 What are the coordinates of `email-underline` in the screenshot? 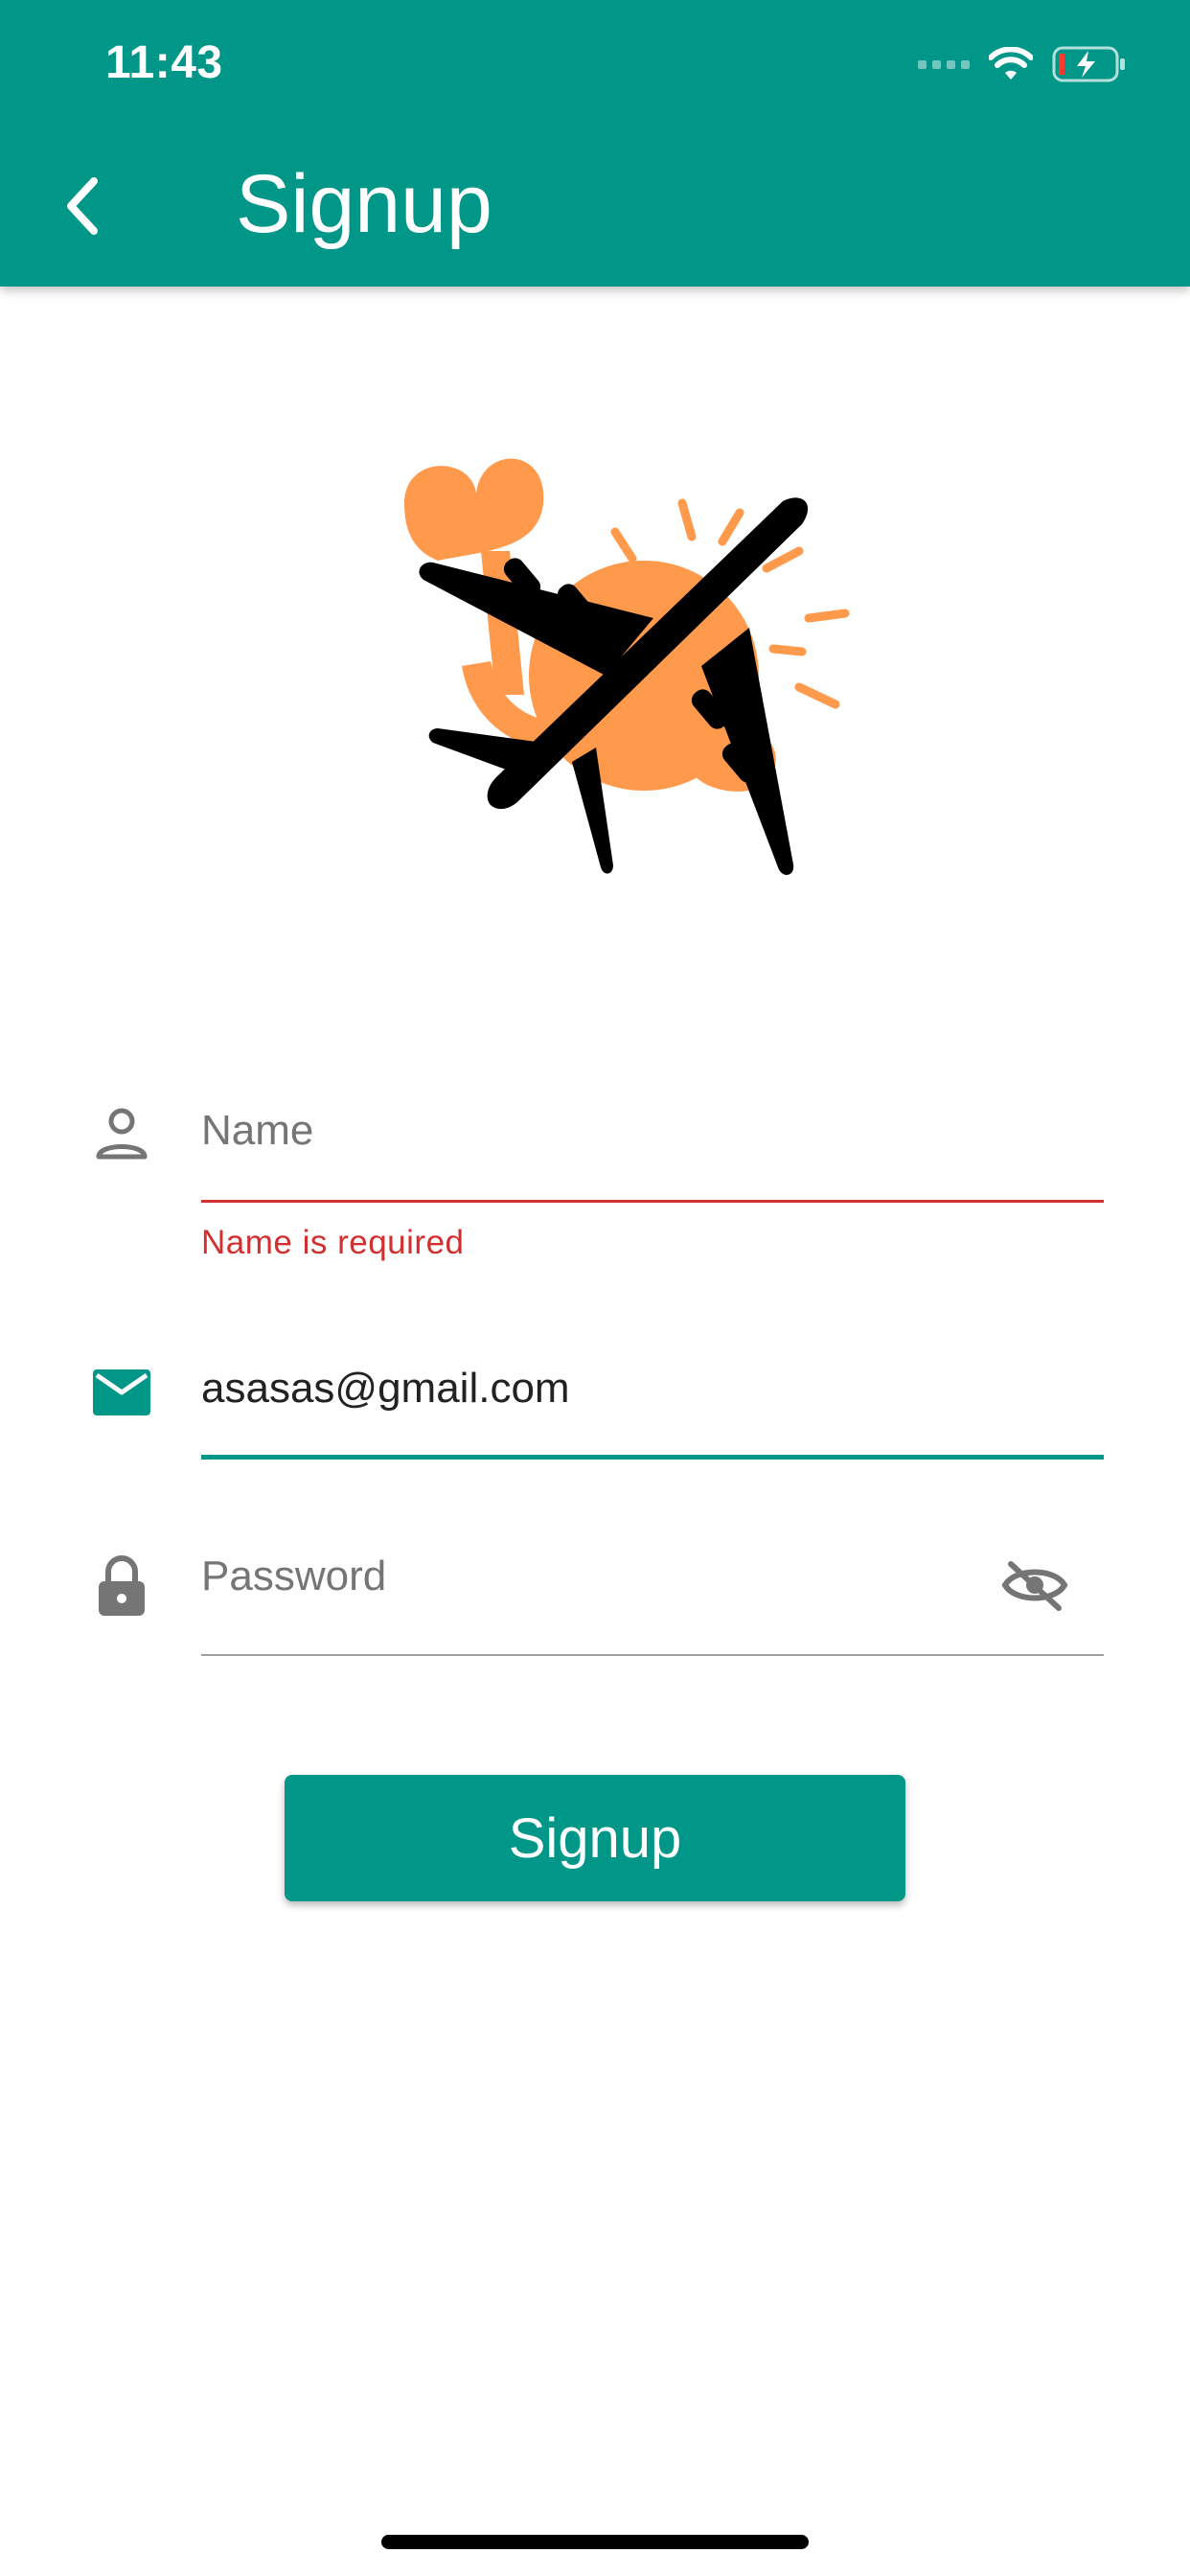 It's located at (653, 1457).